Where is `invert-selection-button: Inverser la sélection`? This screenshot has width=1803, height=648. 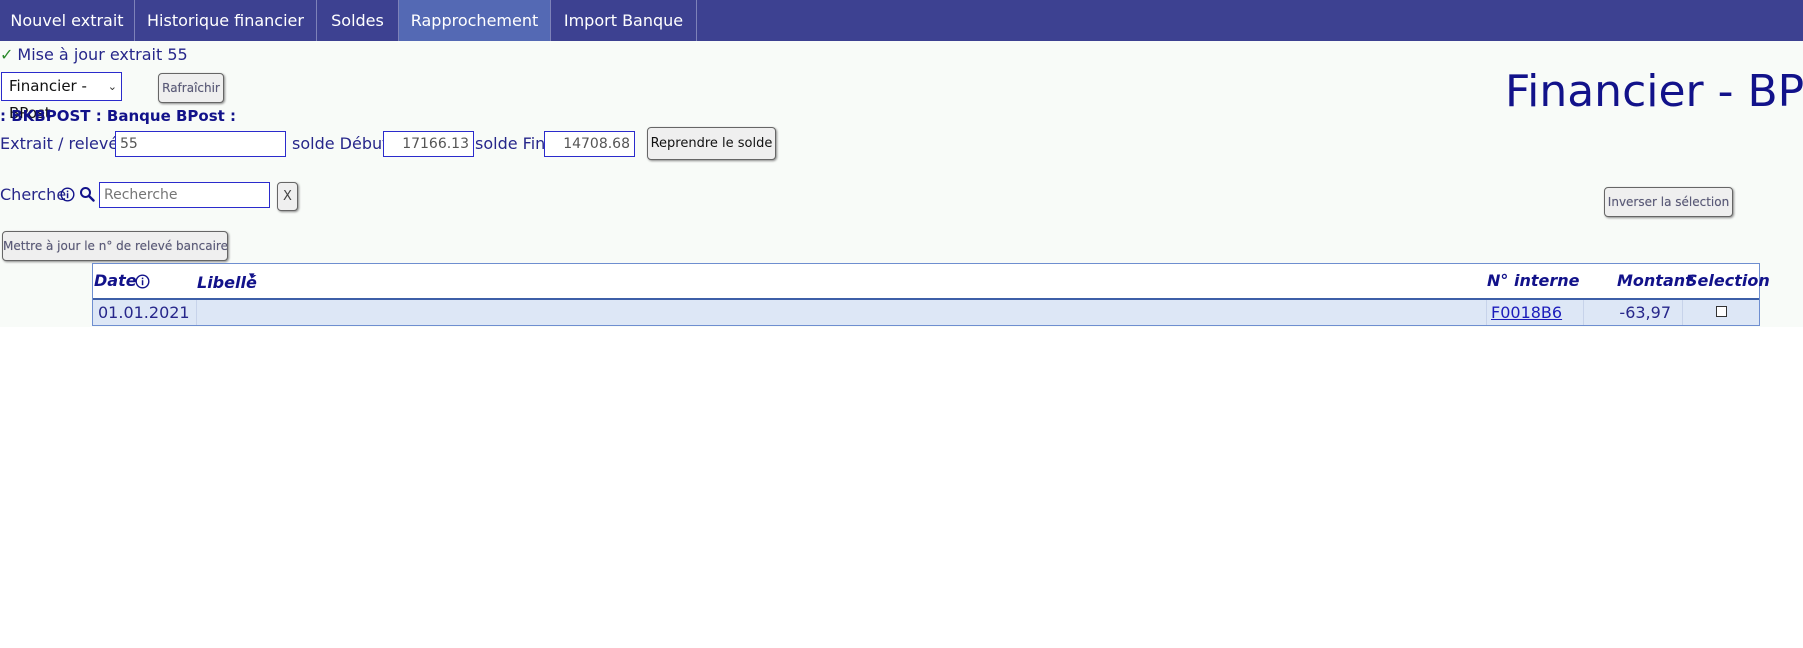
invert-selection-button: Inverser la sélection is located at coordinates (1668, 202).